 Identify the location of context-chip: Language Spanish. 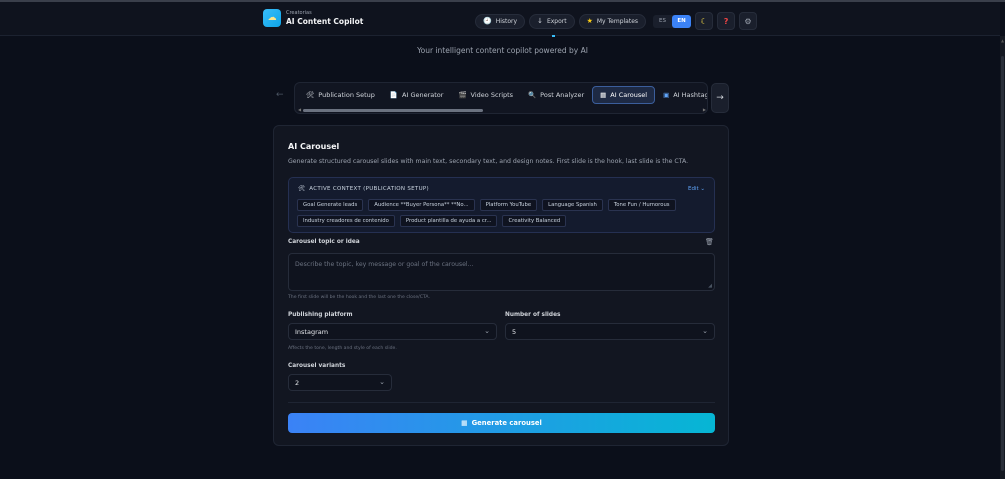
(572, 205).